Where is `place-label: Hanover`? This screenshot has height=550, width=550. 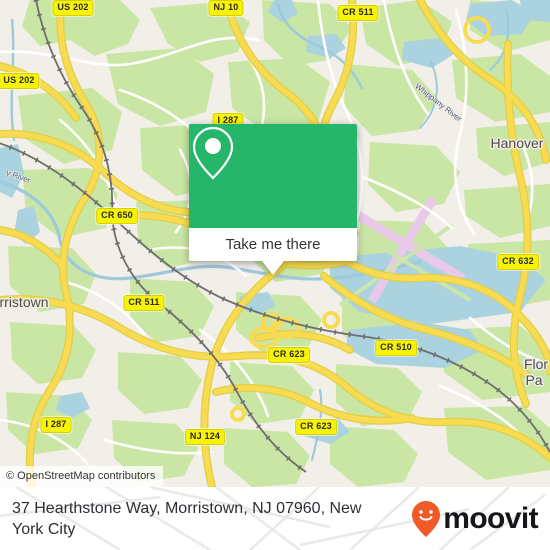
place-label: Hanover is located at coordinates (517, 143).